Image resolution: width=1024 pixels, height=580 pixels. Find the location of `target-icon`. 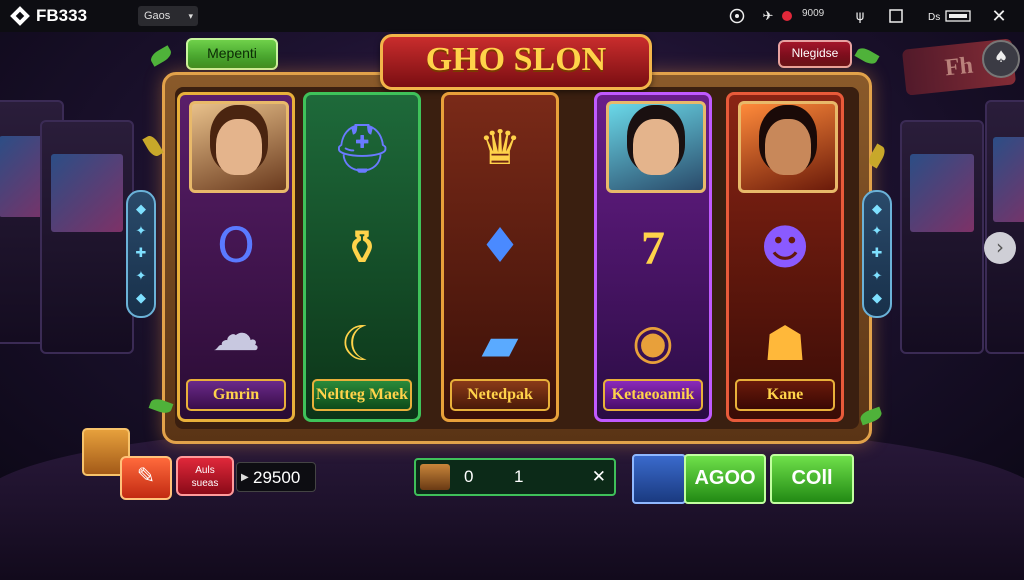

target-icon is located at coordinates (737, 16).